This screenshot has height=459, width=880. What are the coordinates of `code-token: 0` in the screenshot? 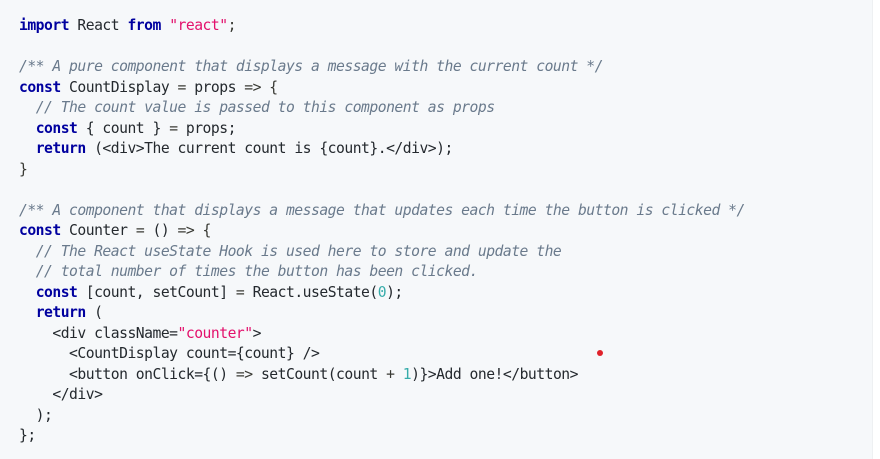 It's located at (382, 292).